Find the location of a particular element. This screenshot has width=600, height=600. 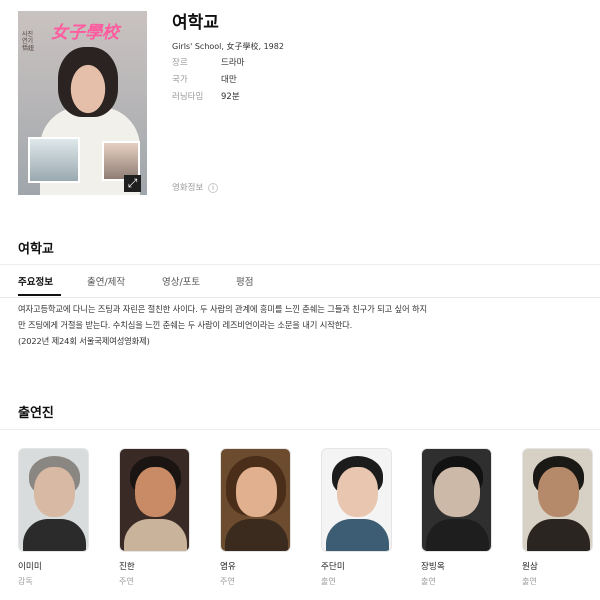

cast-name: 진한 is located at coordinates (154, 566).